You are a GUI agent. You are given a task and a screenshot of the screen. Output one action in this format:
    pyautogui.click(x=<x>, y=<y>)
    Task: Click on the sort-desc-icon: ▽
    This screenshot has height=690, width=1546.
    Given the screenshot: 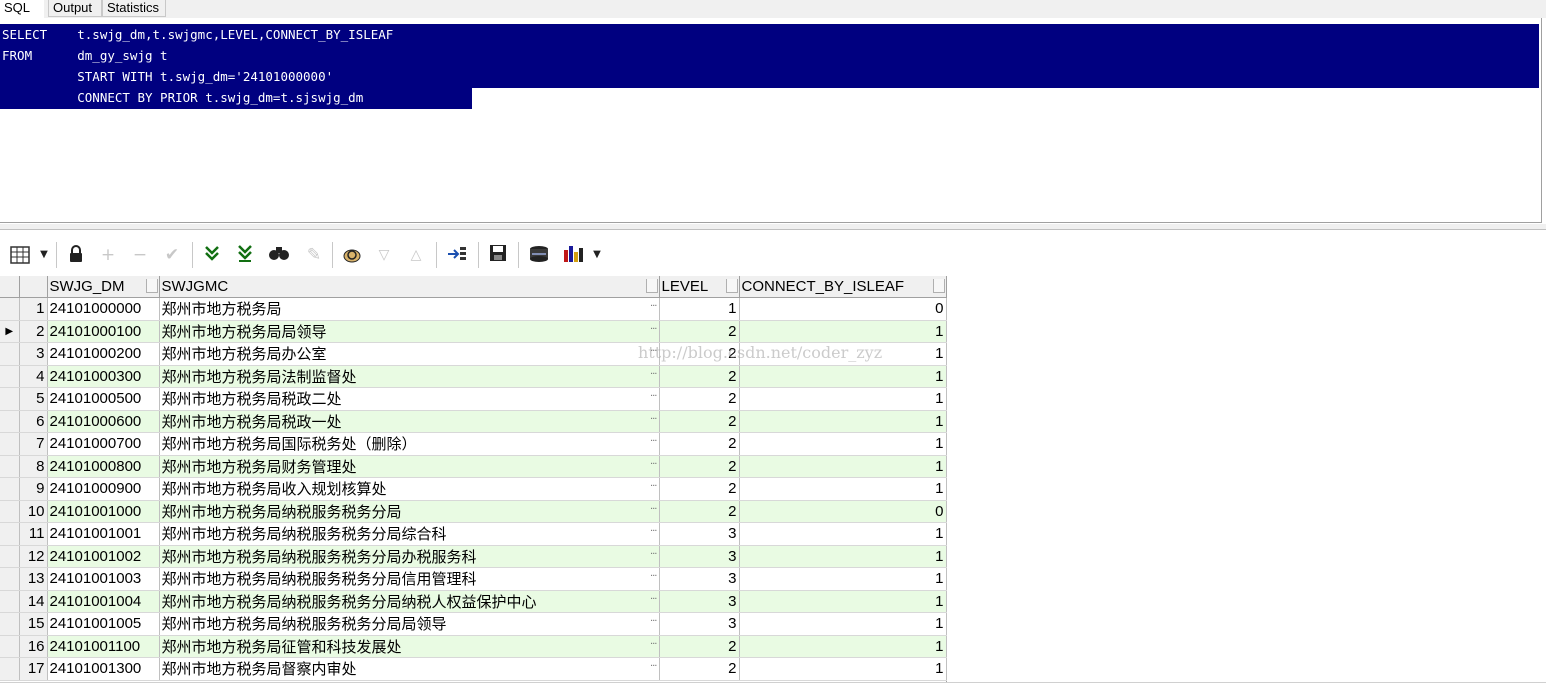 What is the action you would take?
    pyautogui.click(x=384, y=255)
    